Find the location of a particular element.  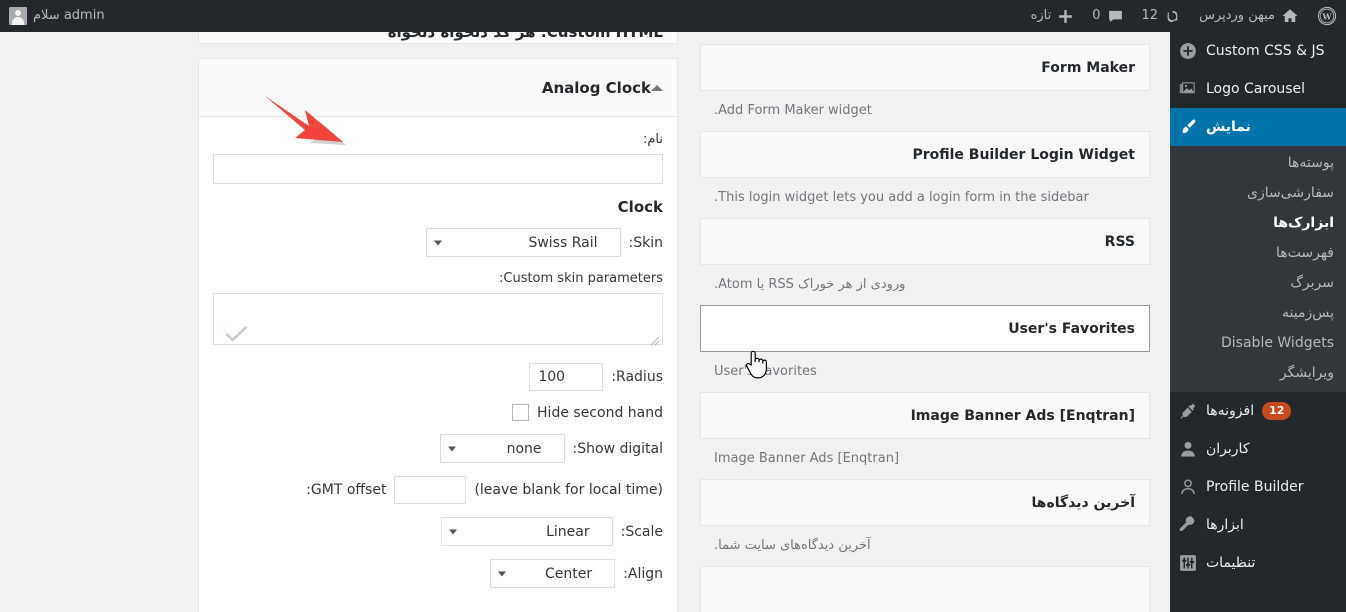

home-icon is located at coordinates (1290, 15).